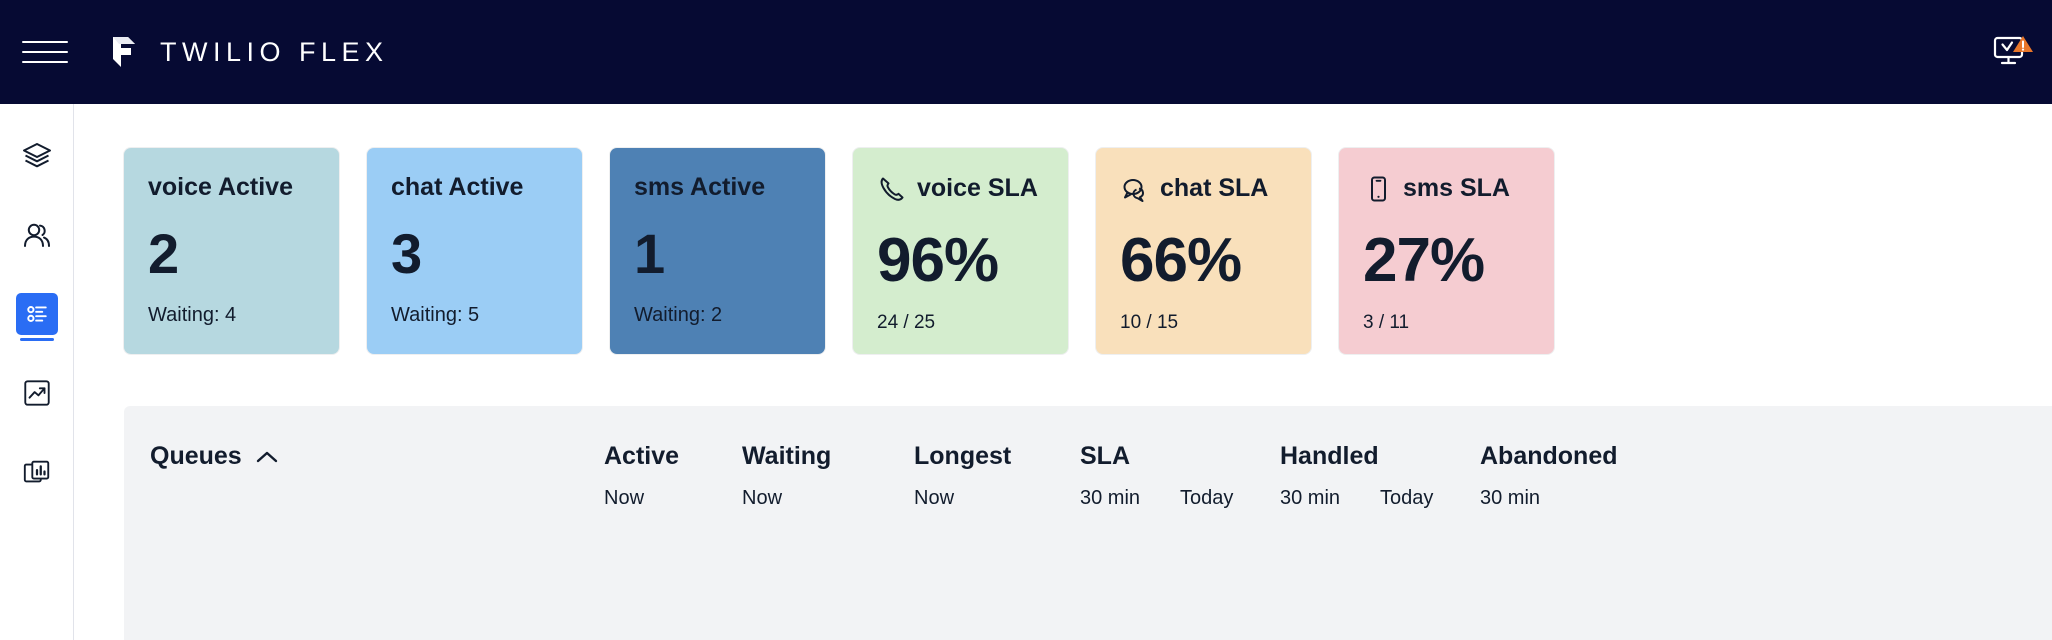 The image size is (2052, 640). I want to click on layers-icon, so click(37, 156).